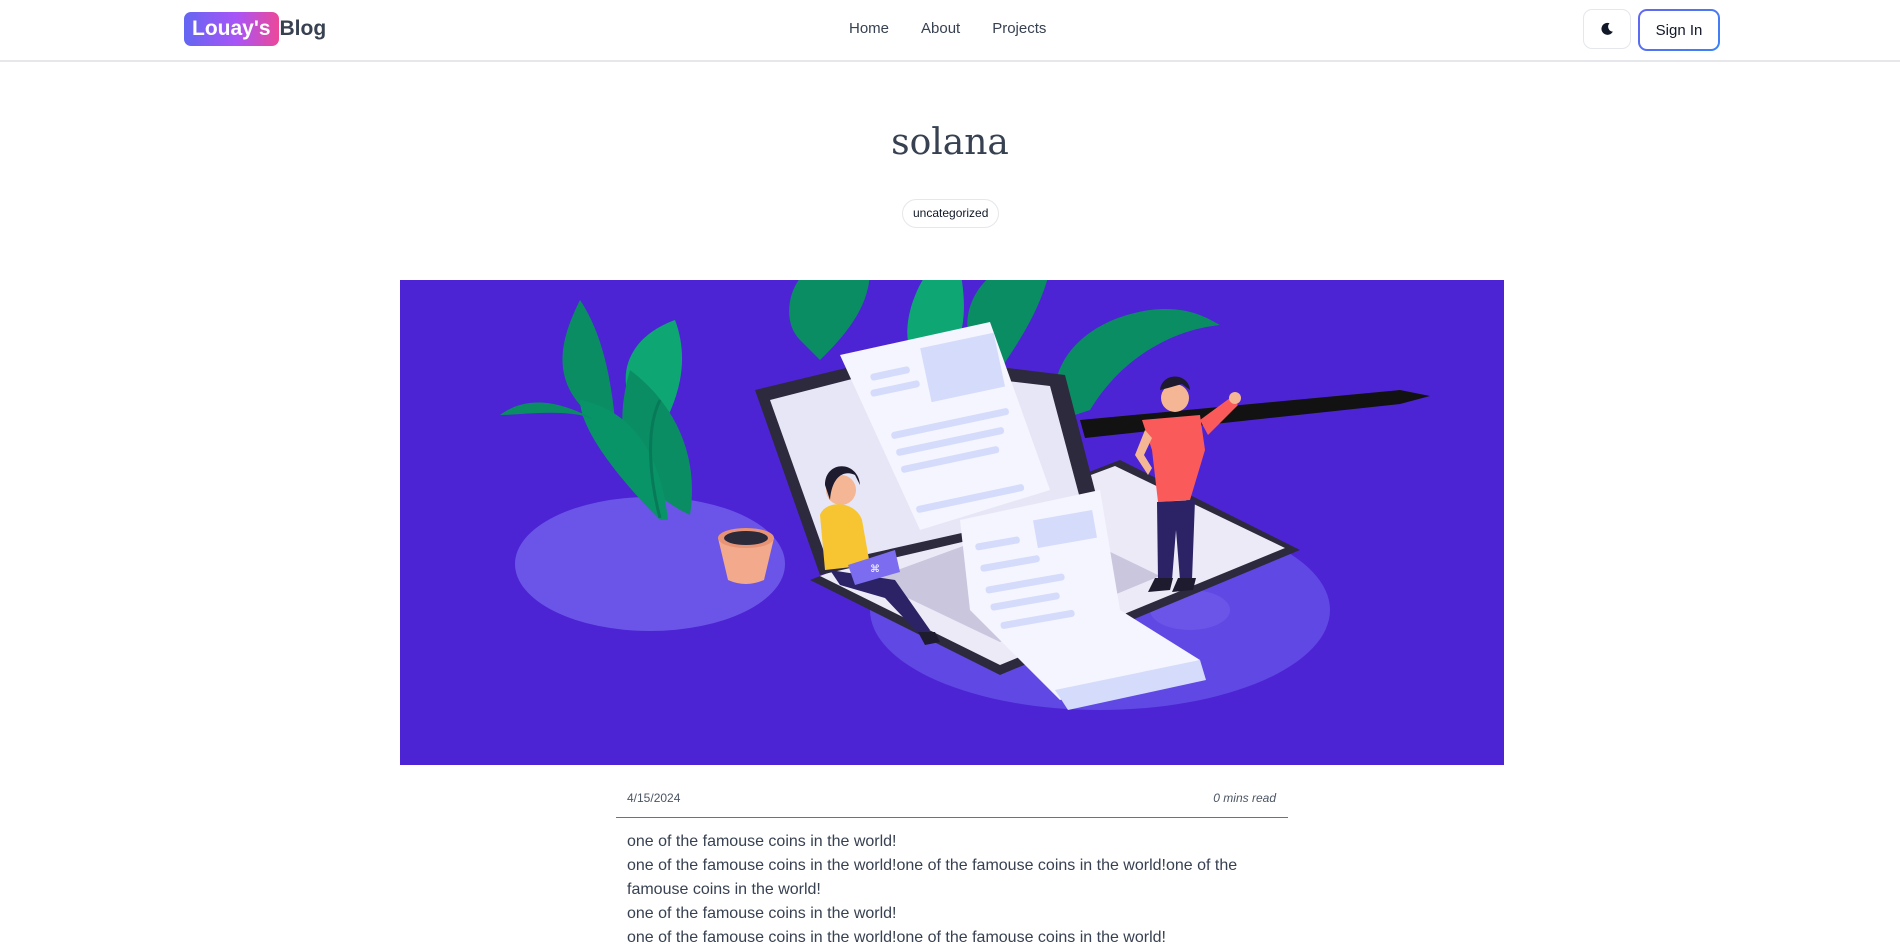 This screenshot has width=1900, height=950. I want to click on category-badge: uncategorized, so click(951, 213).